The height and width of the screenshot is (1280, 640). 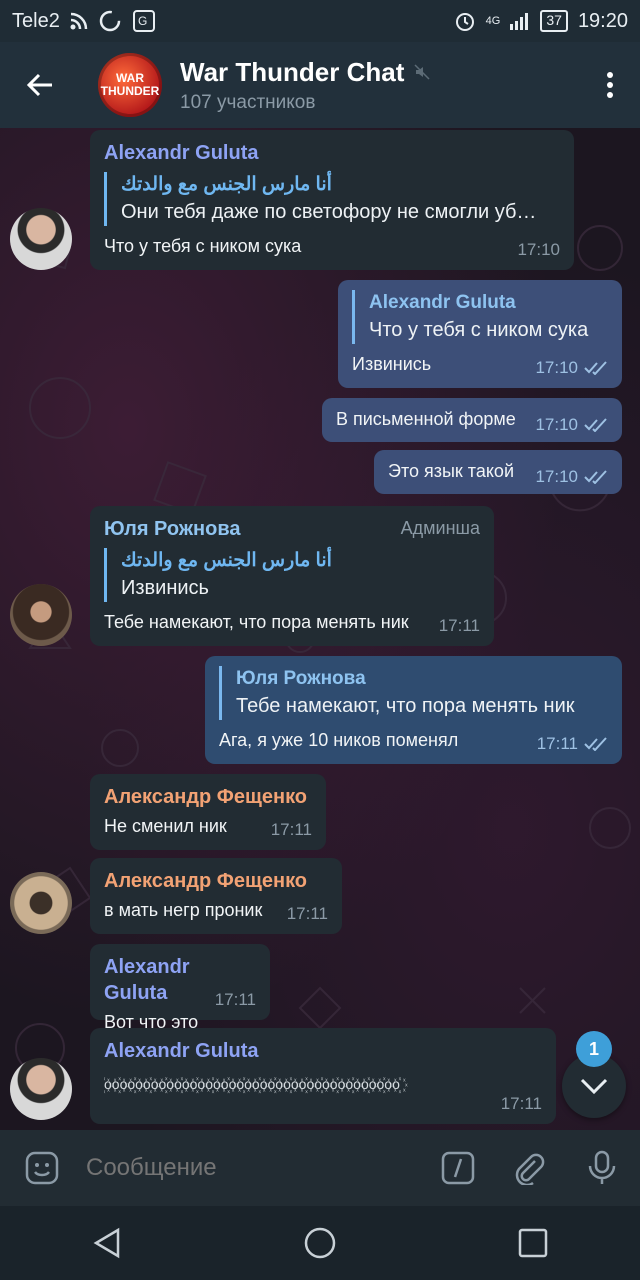 I want to click on chevron-down-icon, so click(x=594, y=1086).